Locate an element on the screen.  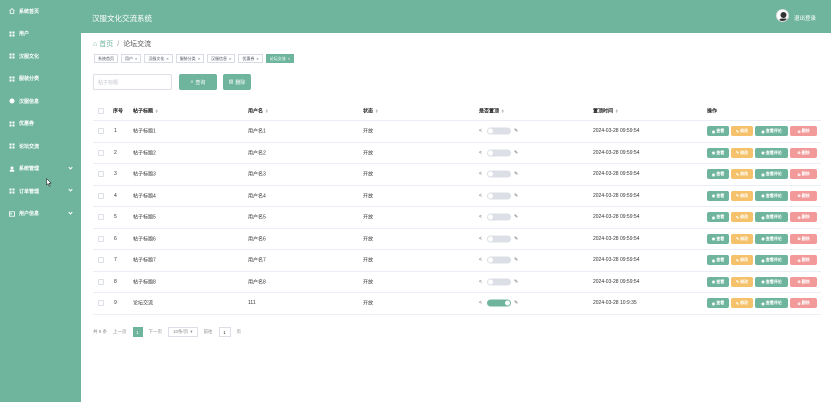
sidebar-item: 汉服文化 is located at coordinates (40, 56).